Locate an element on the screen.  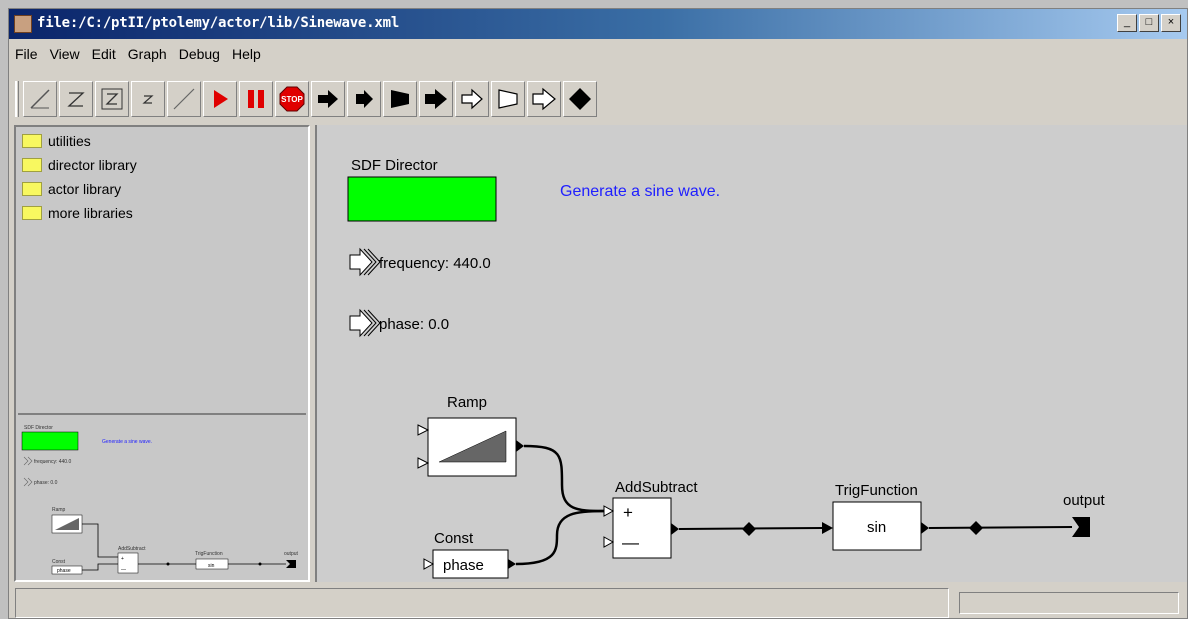
run-icon is located at coordinates (221, 99).